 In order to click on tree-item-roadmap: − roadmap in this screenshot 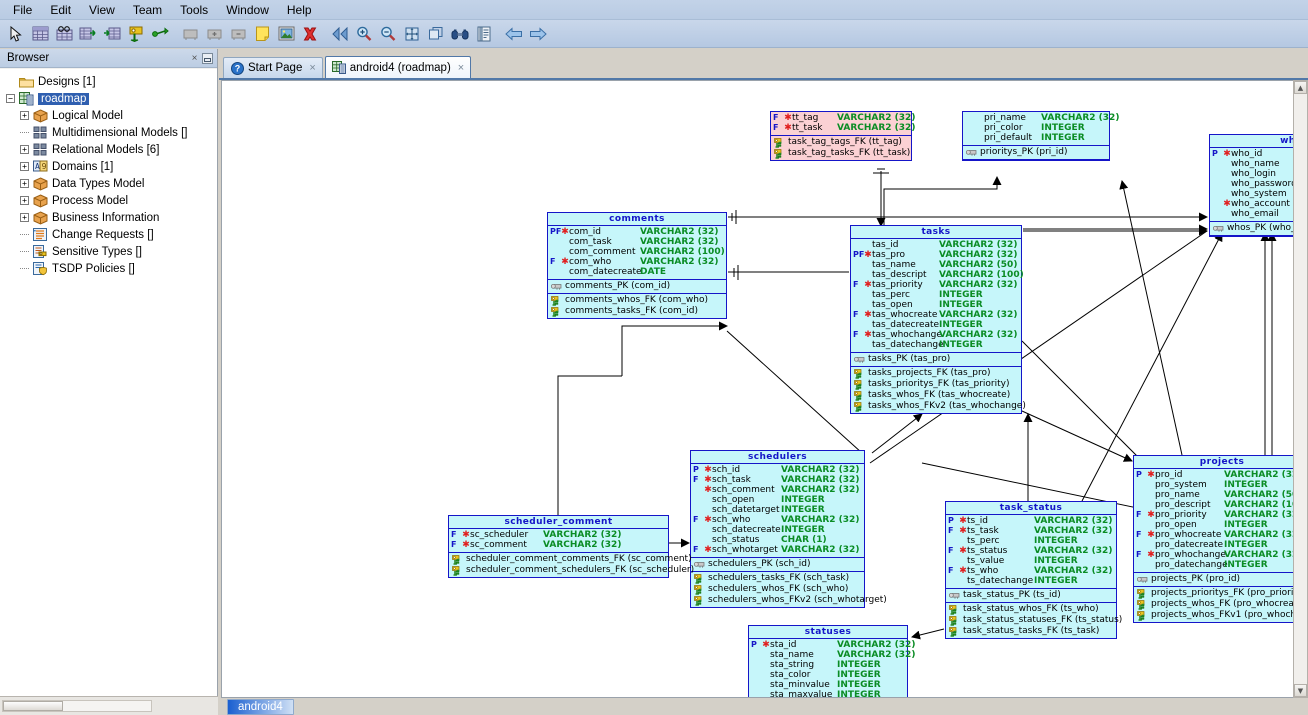, I will do `click(108, 98)`.